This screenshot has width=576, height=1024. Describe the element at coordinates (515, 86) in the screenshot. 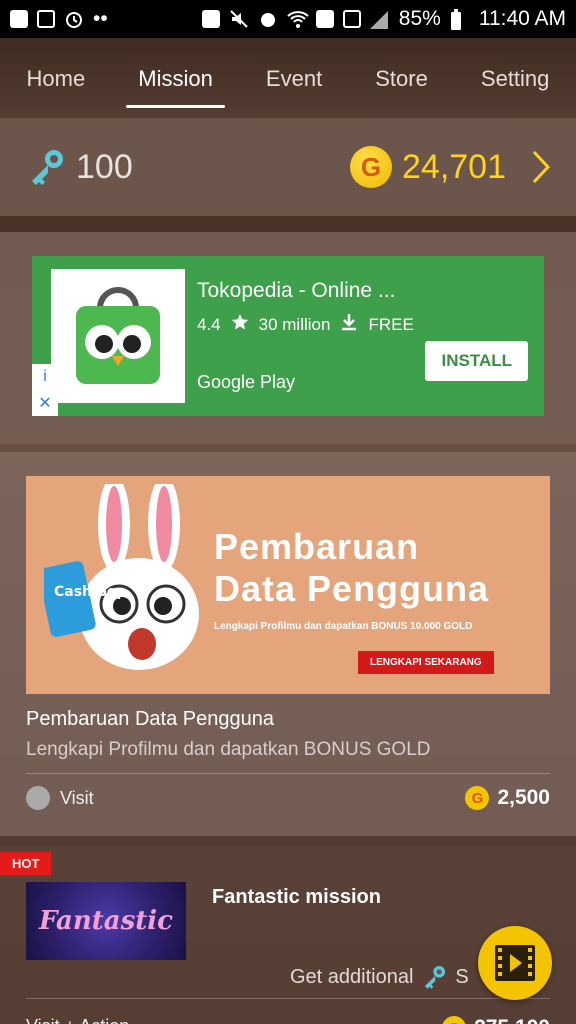

I see `tab-setting: Setting` at that location.